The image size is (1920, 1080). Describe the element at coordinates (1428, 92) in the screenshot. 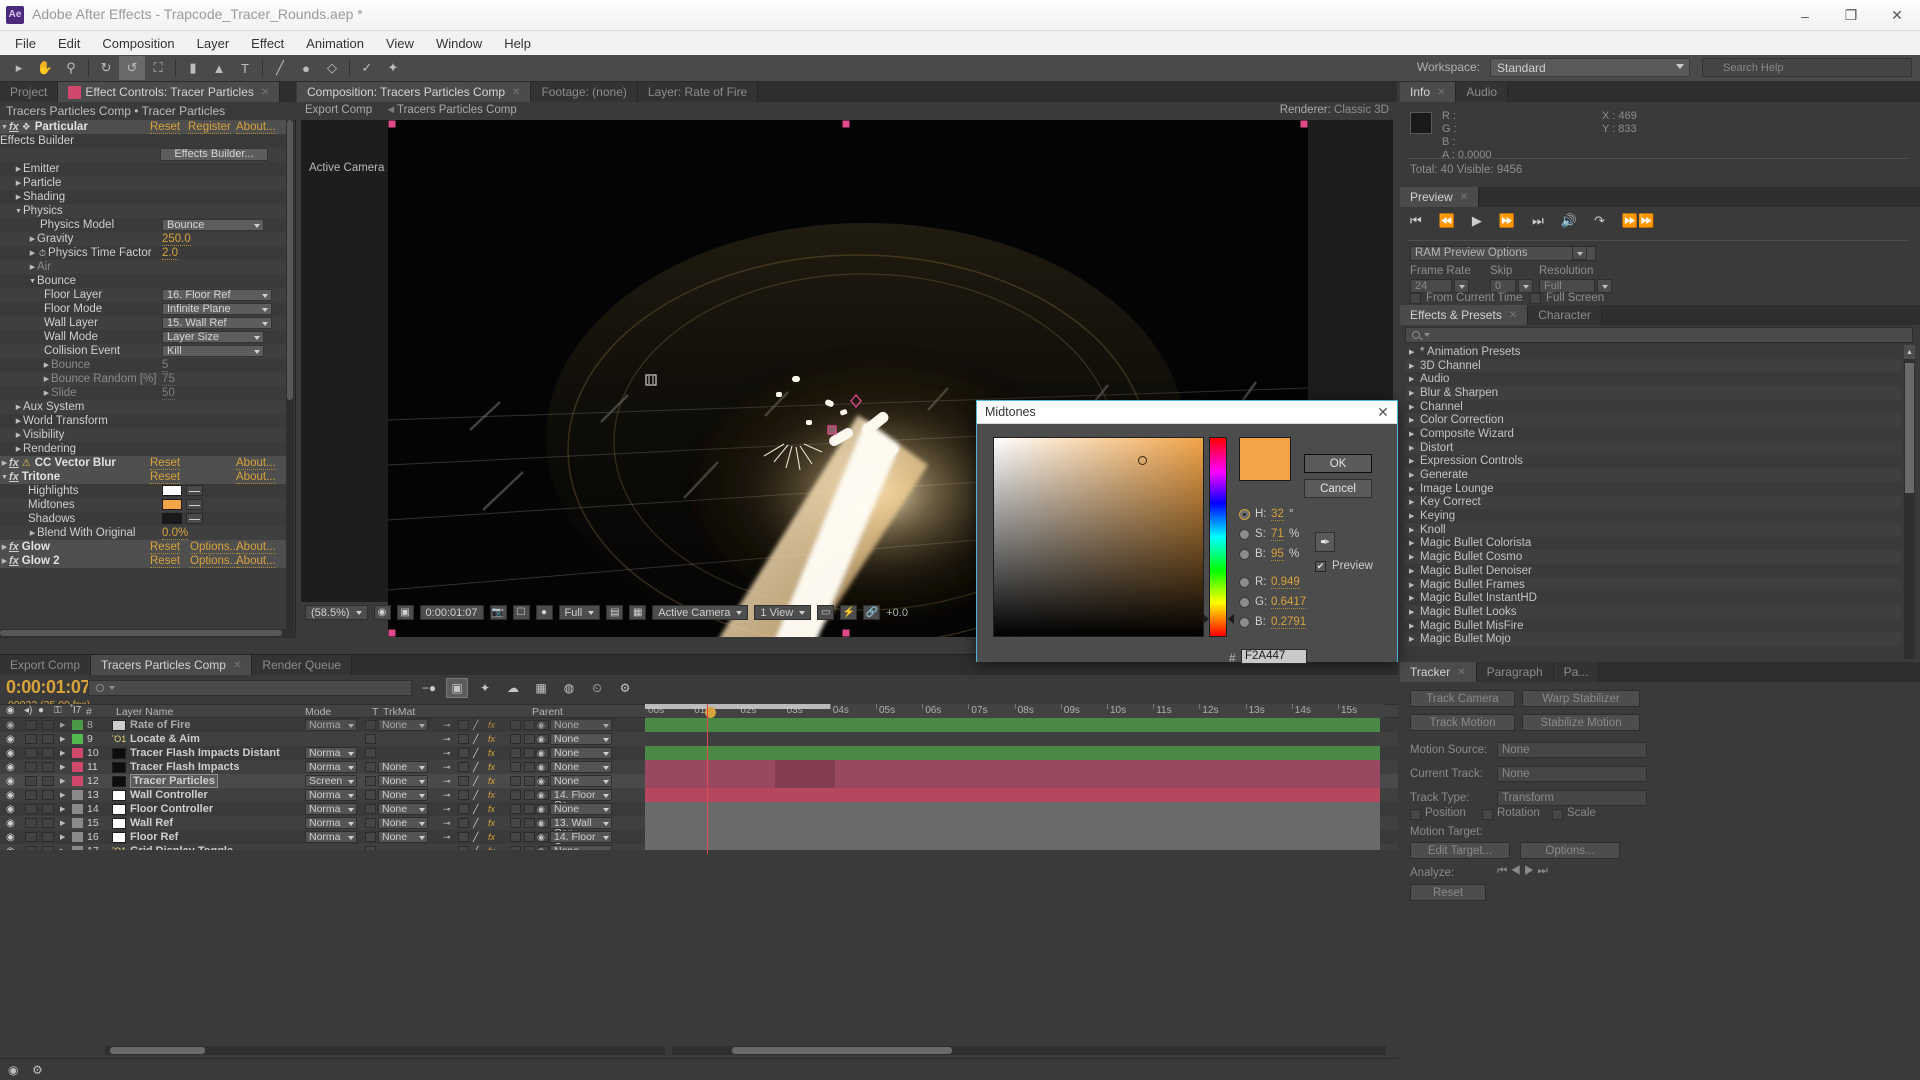

I see `tab-info: Info ✕` at that location.